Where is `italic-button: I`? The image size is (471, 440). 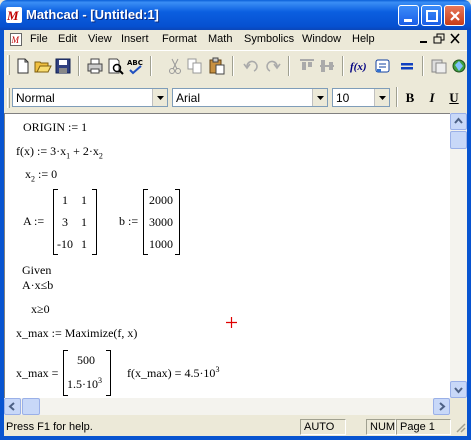 italic-button: I is located at coordinates (432, 98).